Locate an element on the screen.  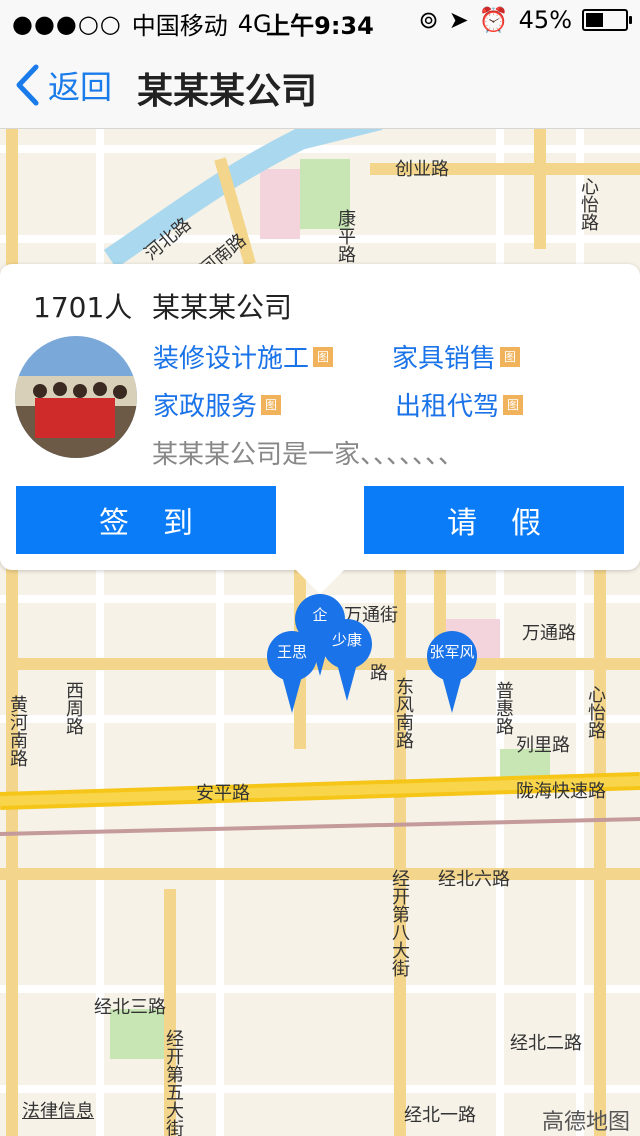
road-label-jingbei6: 经北六路 is located at coordinates (474, 879).